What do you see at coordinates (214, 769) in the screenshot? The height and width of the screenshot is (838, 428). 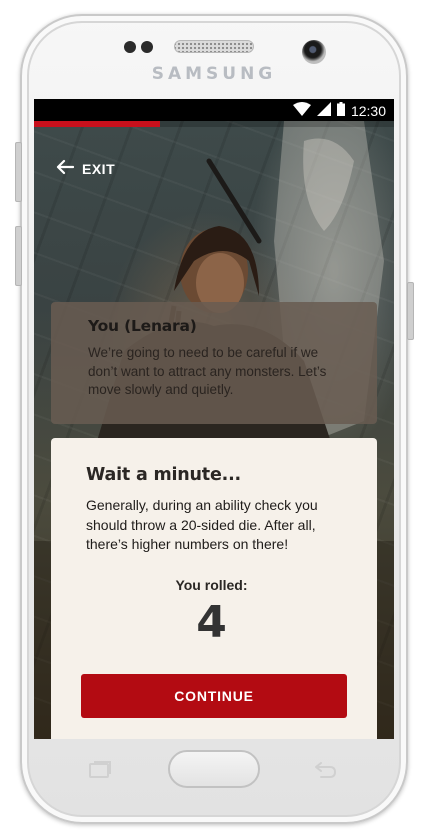 I see `home-button` at bounding box center [214, 769].